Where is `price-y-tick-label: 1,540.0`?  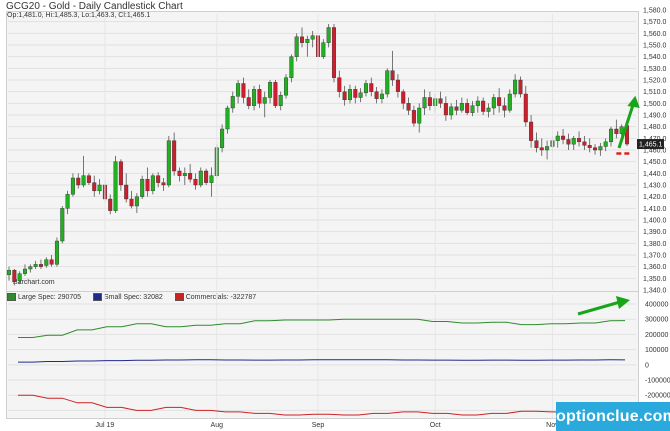 price-y-tick-label: 1,540.0 is located at coordinates (654, 57).